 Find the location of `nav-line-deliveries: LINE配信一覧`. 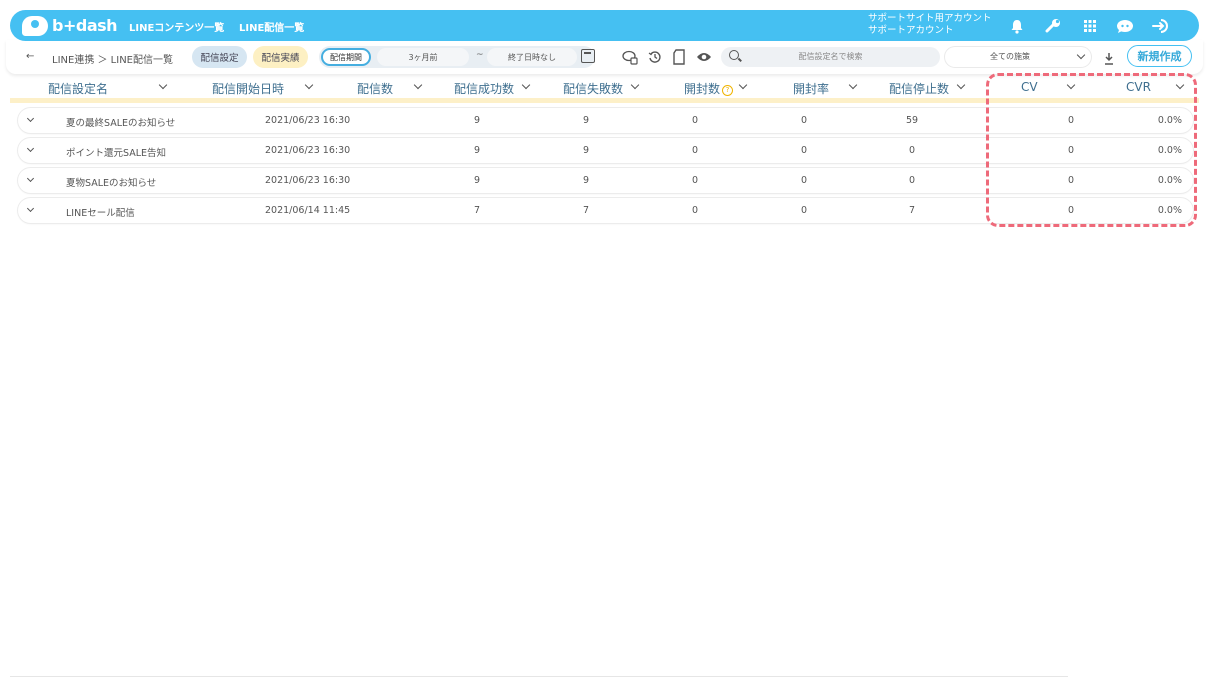

nav-line-deliveries: LINE配信一覧 is located at coordinates (271, 26).